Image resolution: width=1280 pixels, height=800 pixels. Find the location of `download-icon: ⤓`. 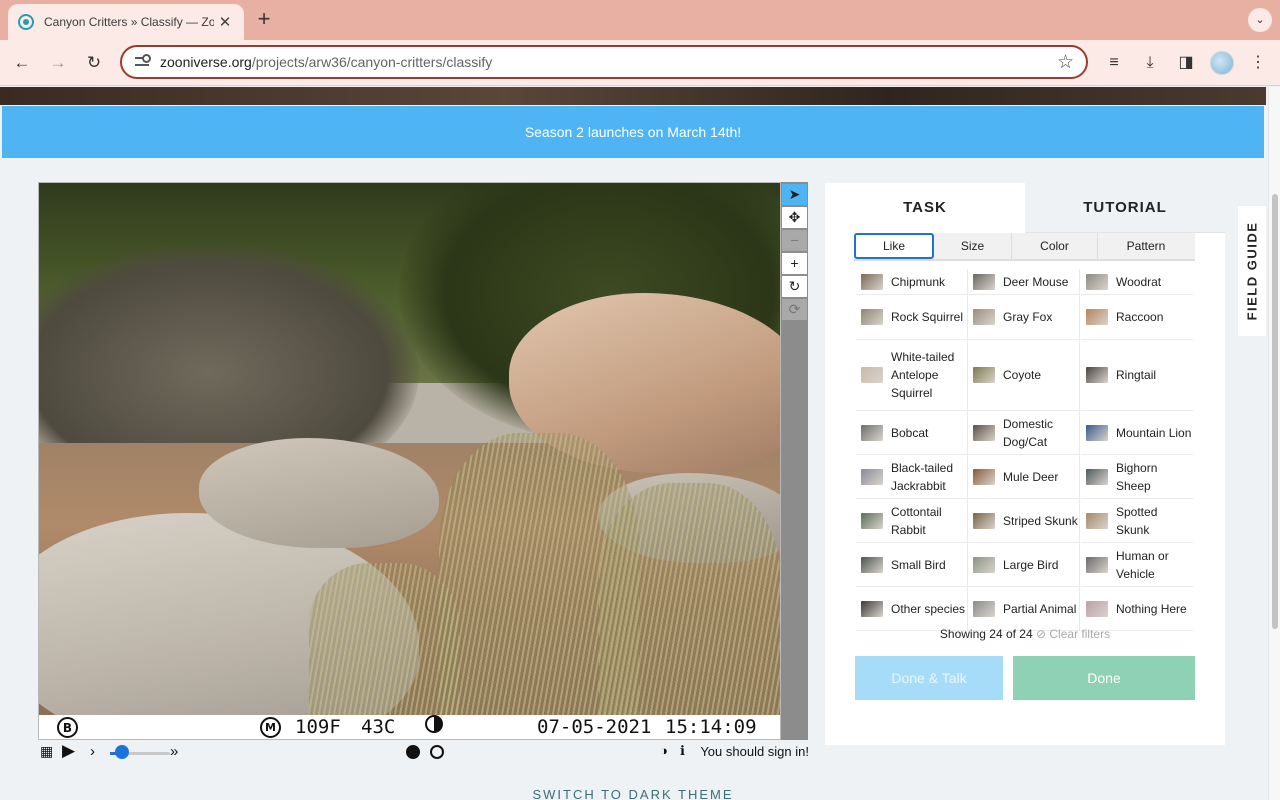

download-icon: ⤓ is located at coordinates (1150, 63).